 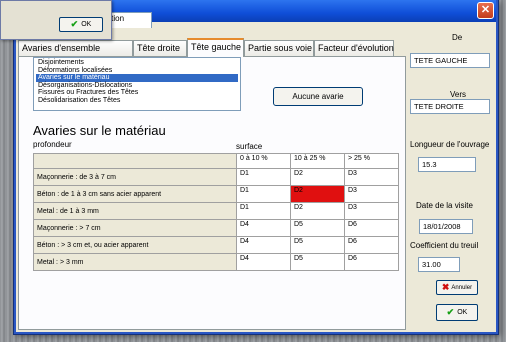 I want to click on table-row: Metal : de 1 à 3 mm D1 D2 D3, so click(x=216, y=211).